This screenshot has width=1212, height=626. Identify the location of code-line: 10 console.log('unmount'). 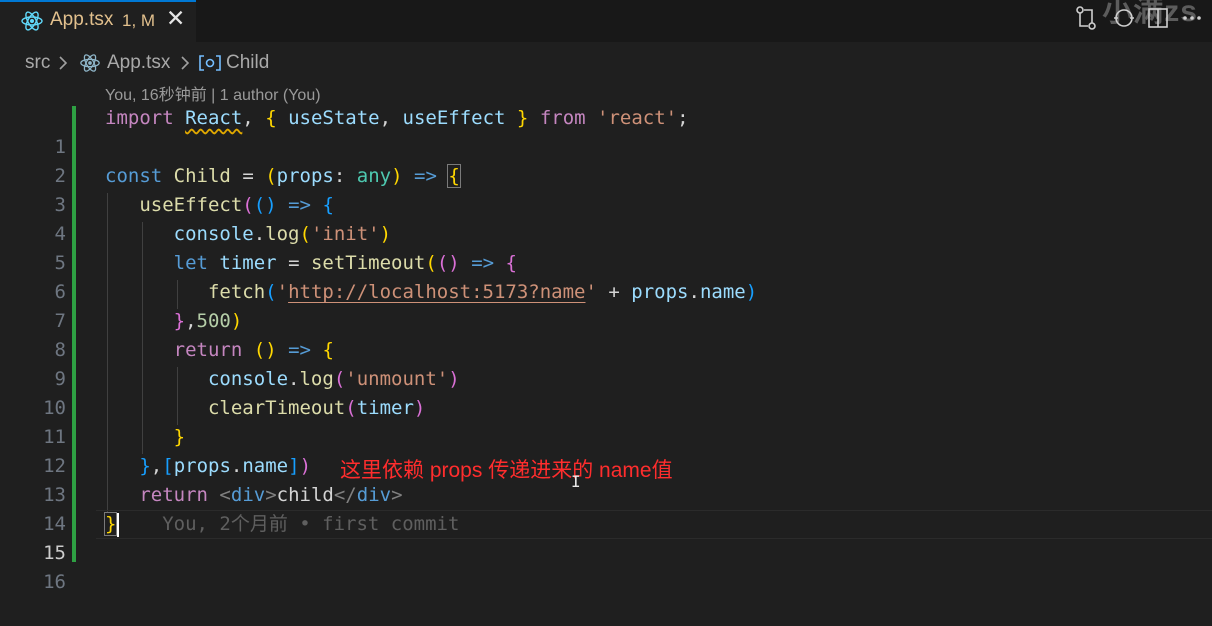
(606, 392).